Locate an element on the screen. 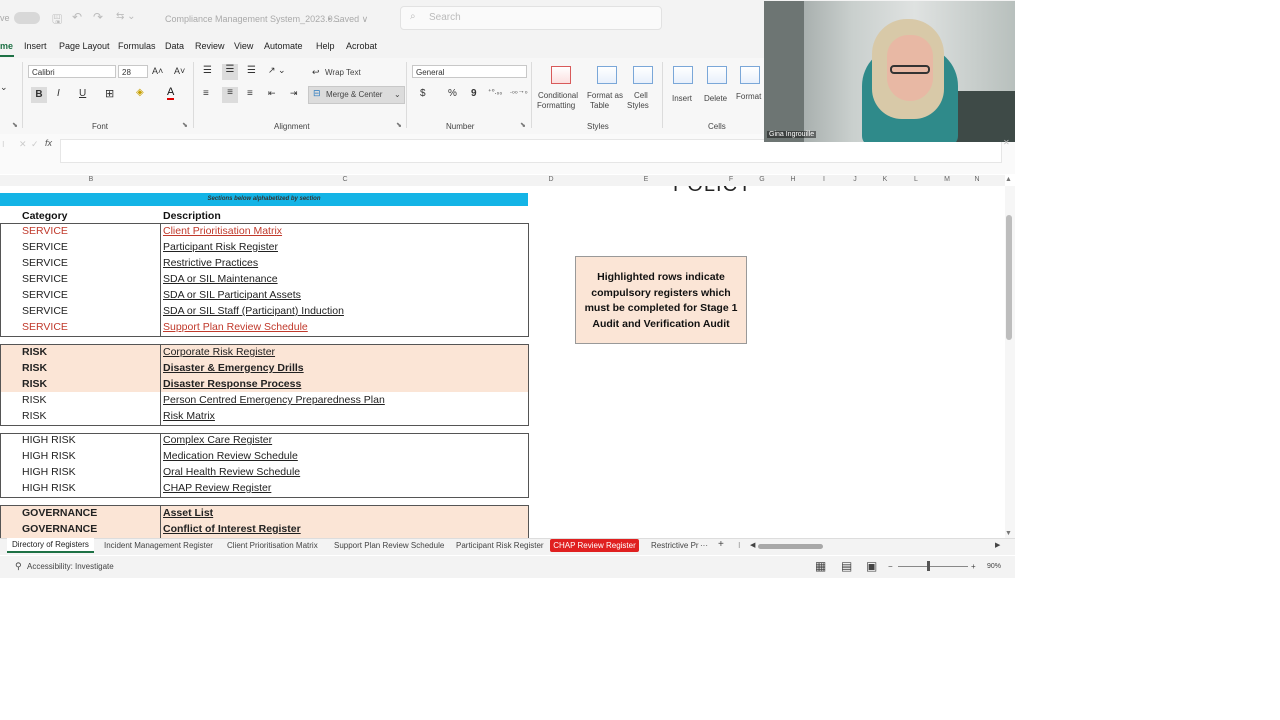  menu-acrobat: Acrobat is located at coordinates (361, 46).